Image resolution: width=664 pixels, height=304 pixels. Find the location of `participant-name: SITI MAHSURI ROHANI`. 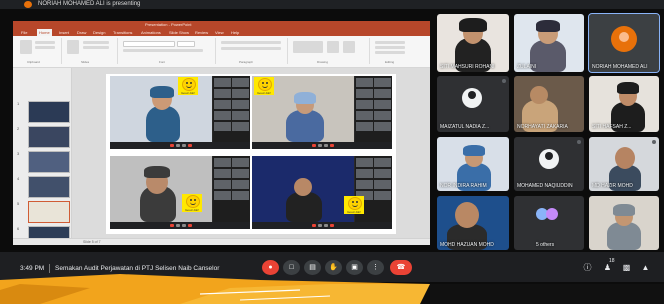

participant-name: SITI MAHSURI ROHANI is located at coordinates (467, 67).